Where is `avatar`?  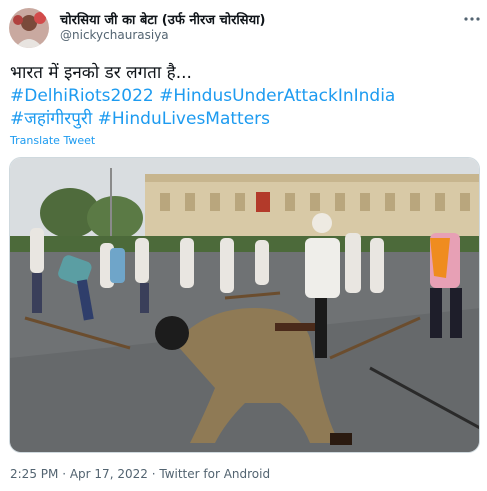 avatar is located at coordinates (29, 28).